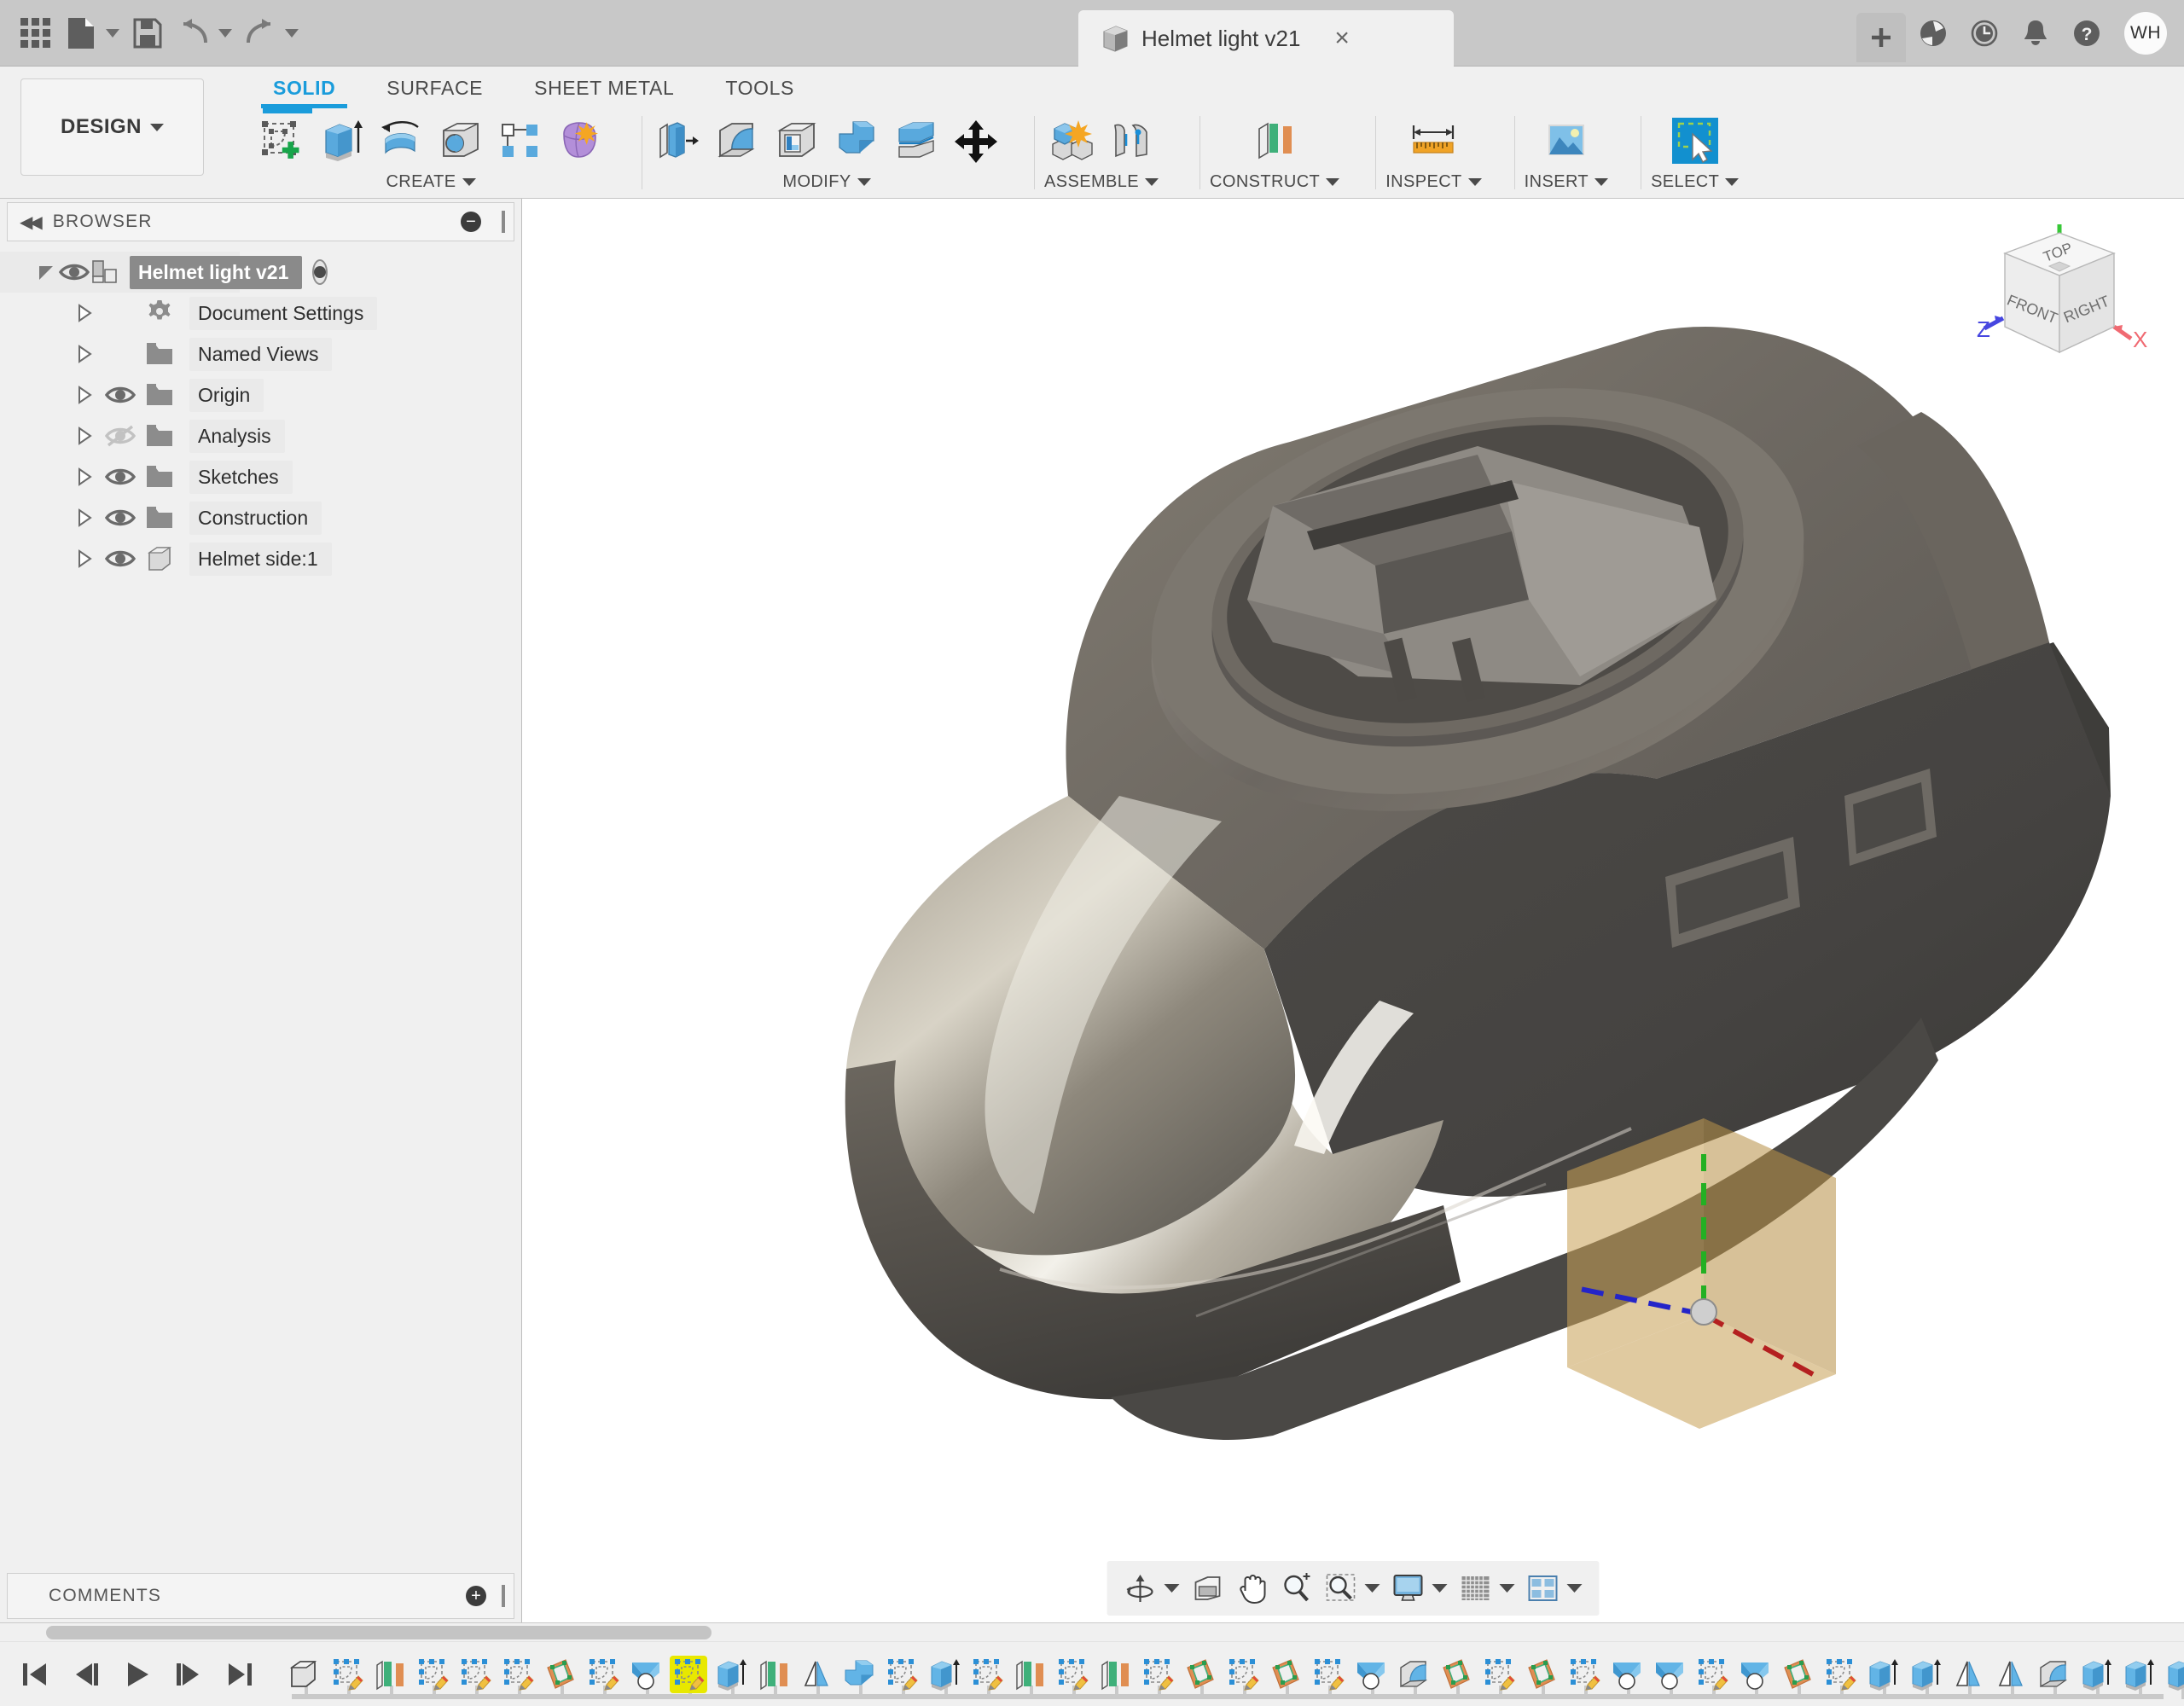 The image size is (2184, 1706). I want to click on shell-button, so click(797, 140).